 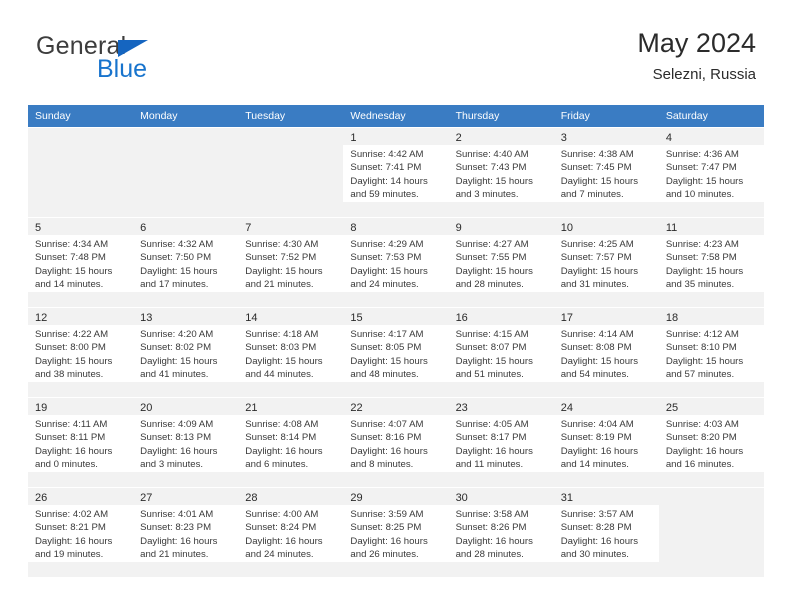 I want to click on weekday-header-thursday: Thursday, so click(x=501, y=116).